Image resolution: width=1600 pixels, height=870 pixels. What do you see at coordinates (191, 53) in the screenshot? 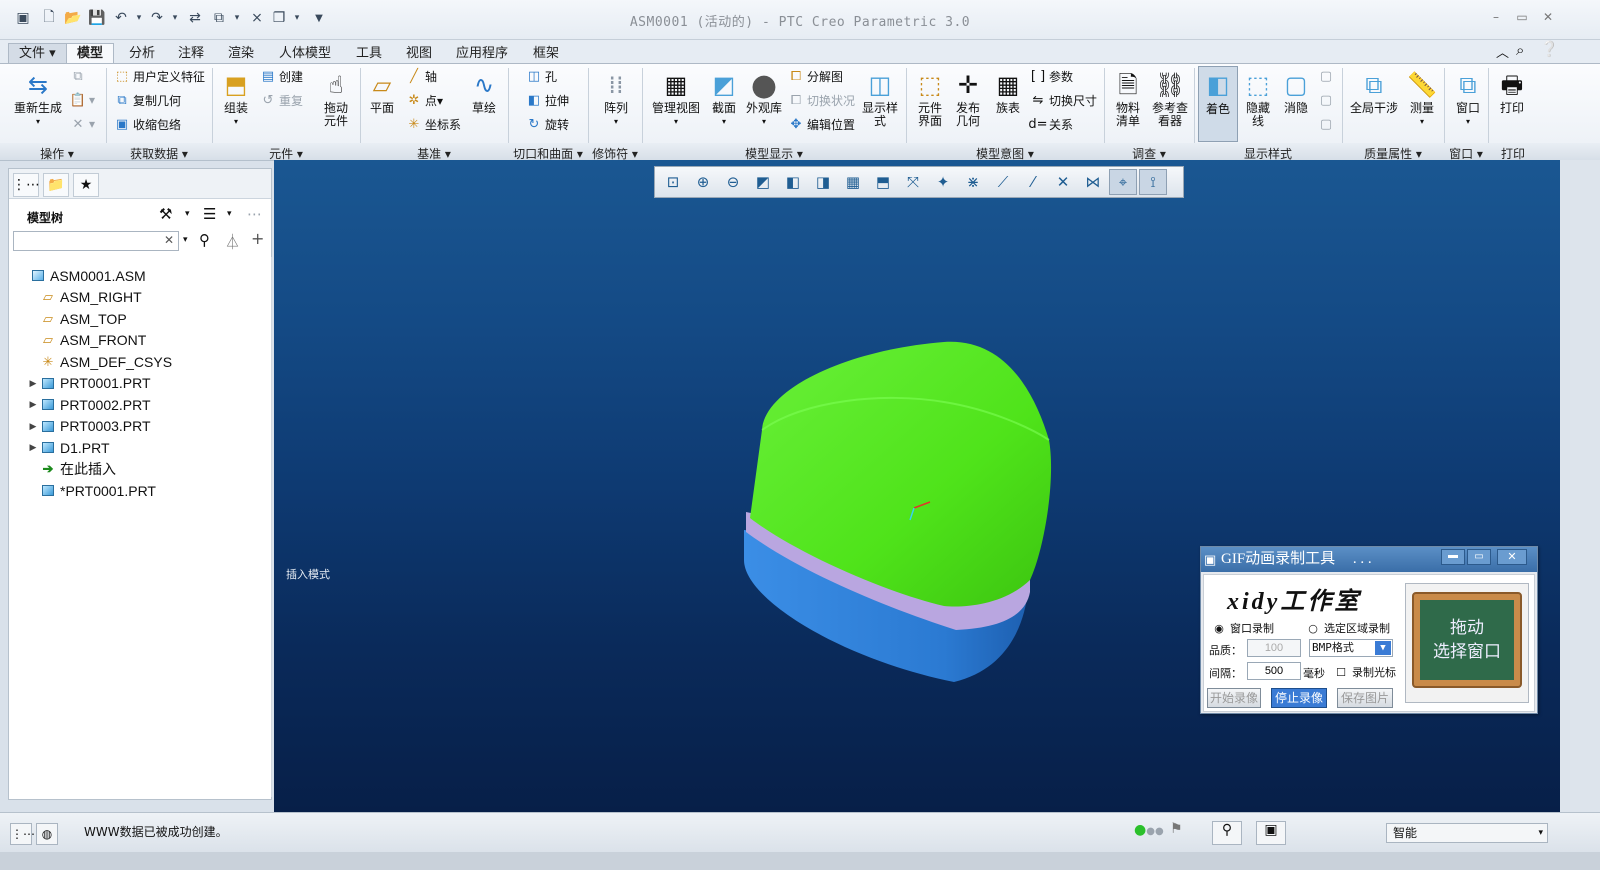
I see `tab-annotate: 注释` at bounding box center [191, 53].